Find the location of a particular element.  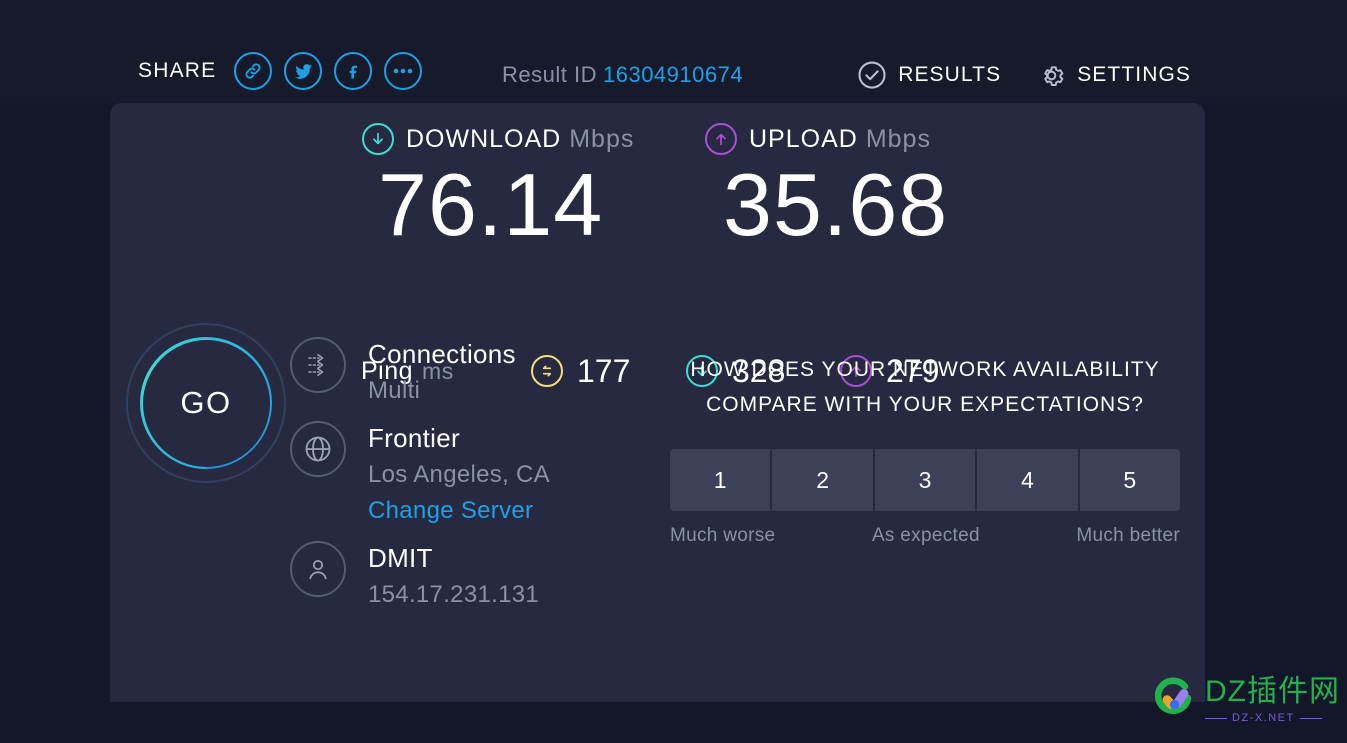

watermark-title: DZ插件网 is located at coordinates (1272, 691).